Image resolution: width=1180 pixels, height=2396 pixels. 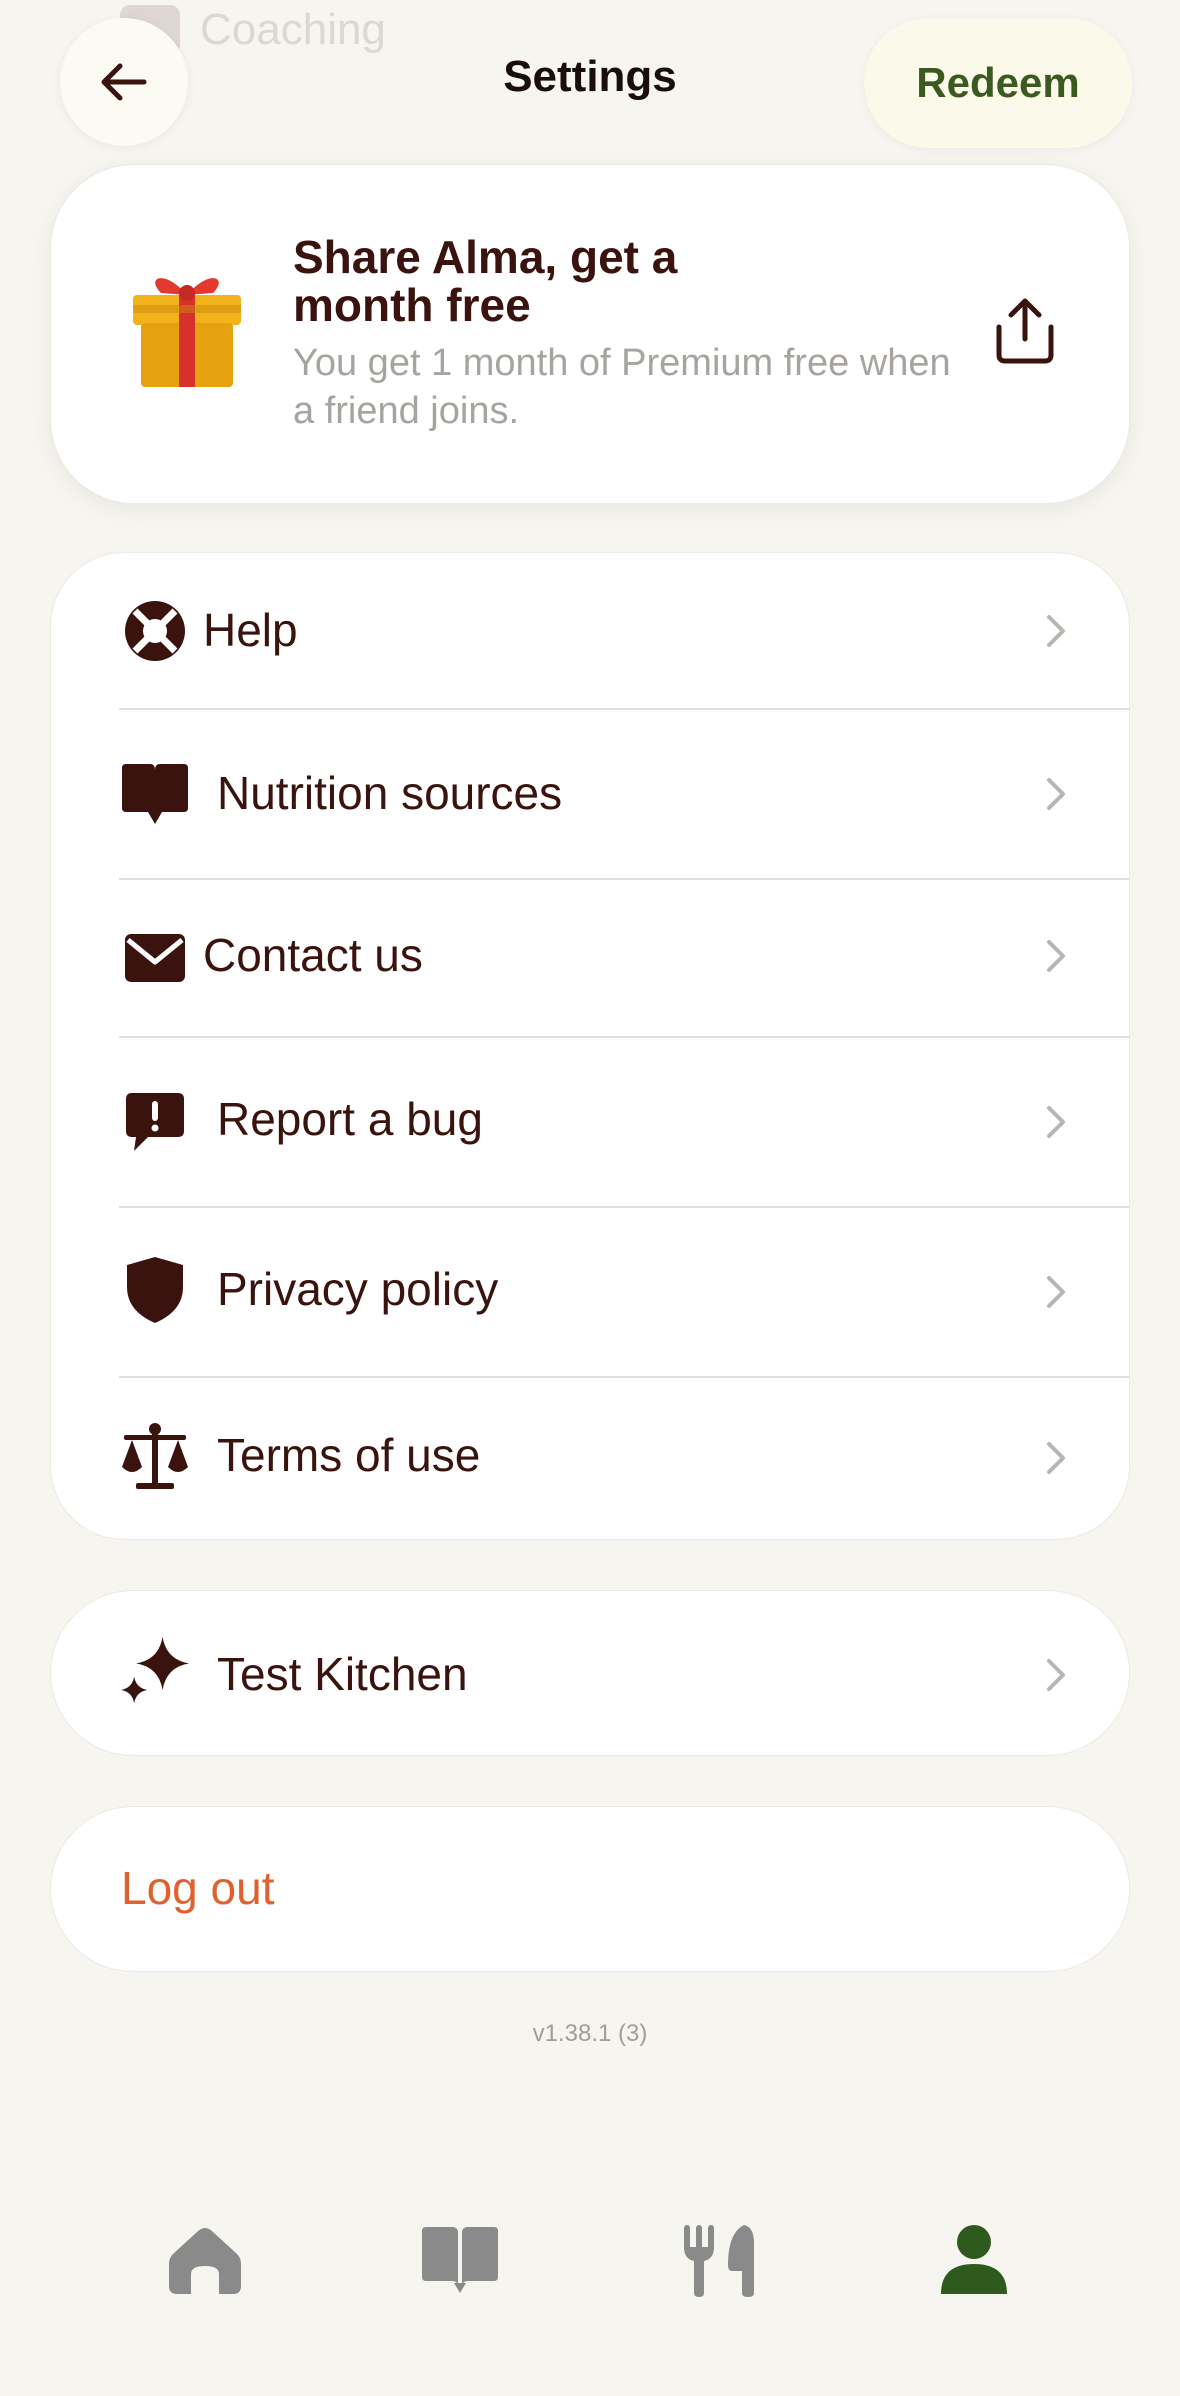 What do you see at coordinates (590, 1889) in the screenshot?
I see `logout-card: Log out` at bounding box center [590, 1889].